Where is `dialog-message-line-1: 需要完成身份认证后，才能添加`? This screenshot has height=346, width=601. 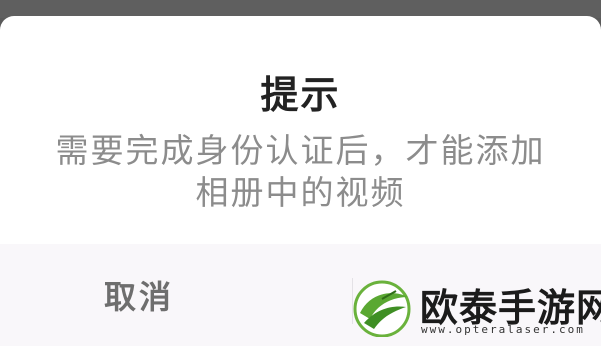
dialog-message-line-1: 需要完成身份认证后，才能添加 is located at coordinates (300, 150).